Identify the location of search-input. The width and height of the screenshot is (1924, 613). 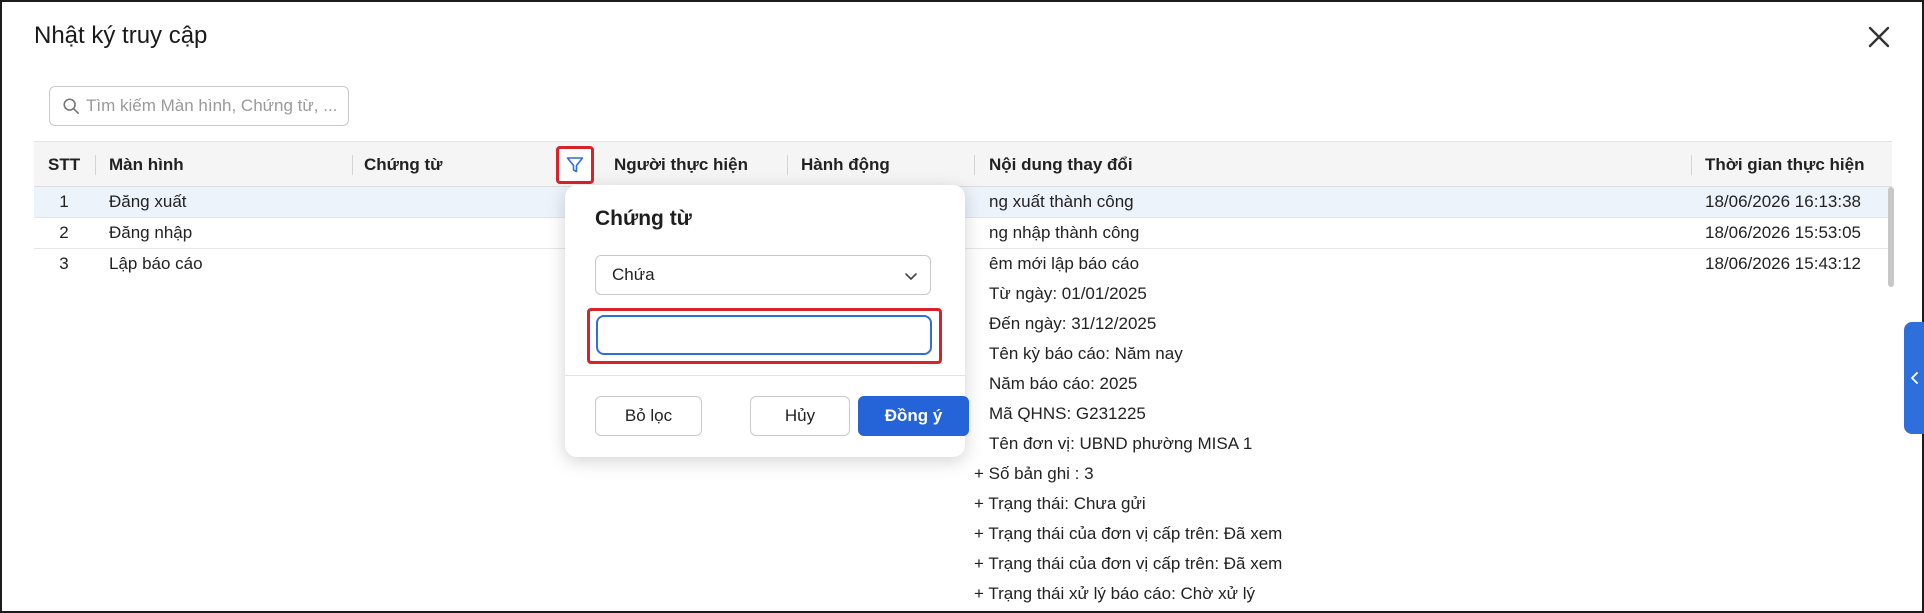
(211, 106).